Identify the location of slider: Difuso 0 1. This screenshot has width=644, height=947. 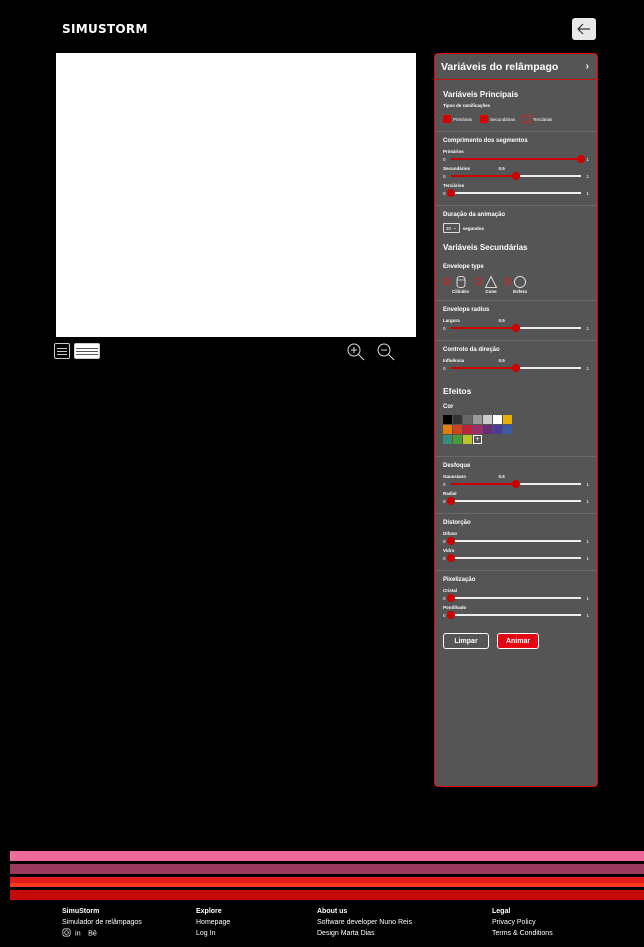
(516, 538).